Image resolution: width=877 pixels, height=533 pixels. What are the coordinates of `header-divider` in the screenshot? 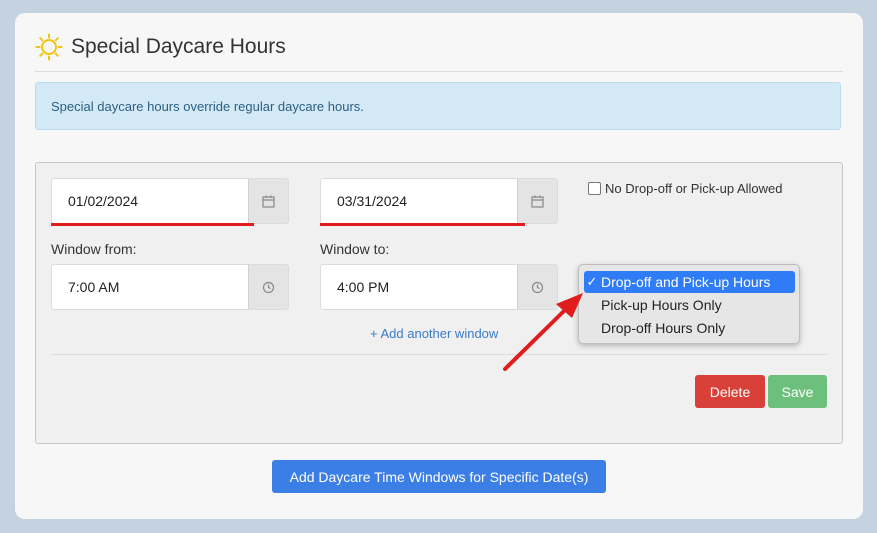 It's located at (439, 71).